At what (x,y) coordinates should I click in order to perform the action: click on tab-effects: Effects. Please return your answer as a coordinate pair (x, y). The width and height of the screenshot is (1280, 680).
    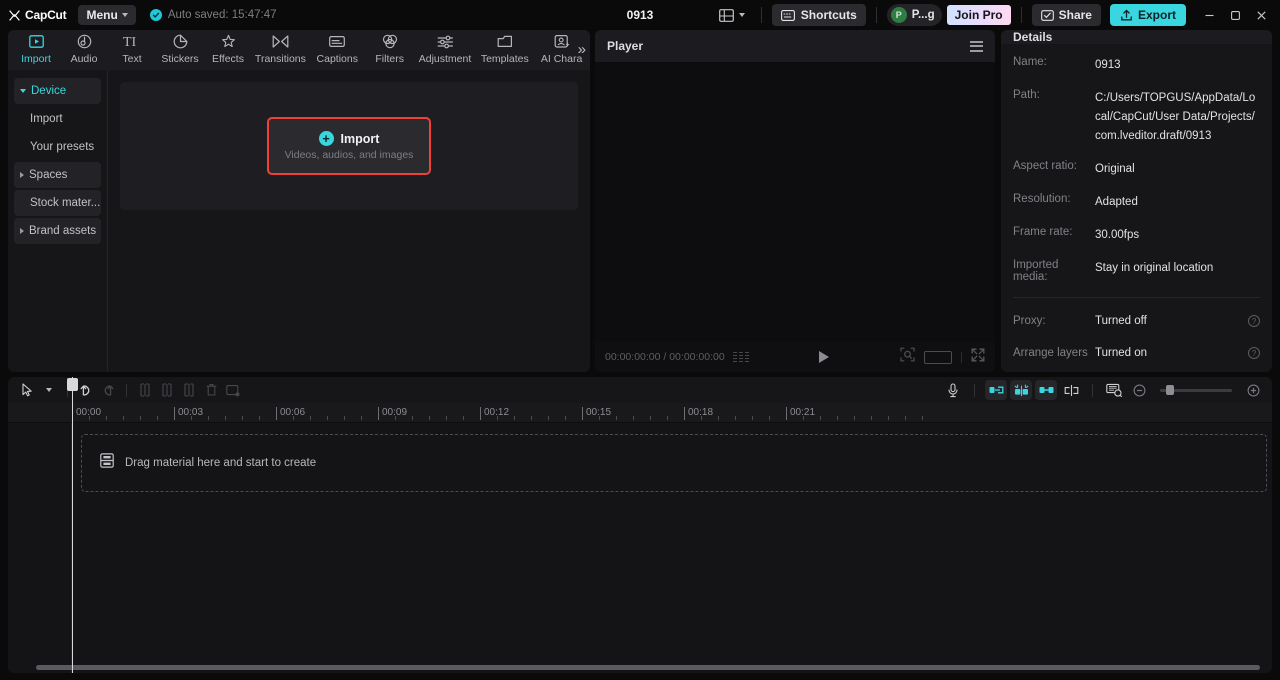
    Looking at the image, I should click on (228, 47).